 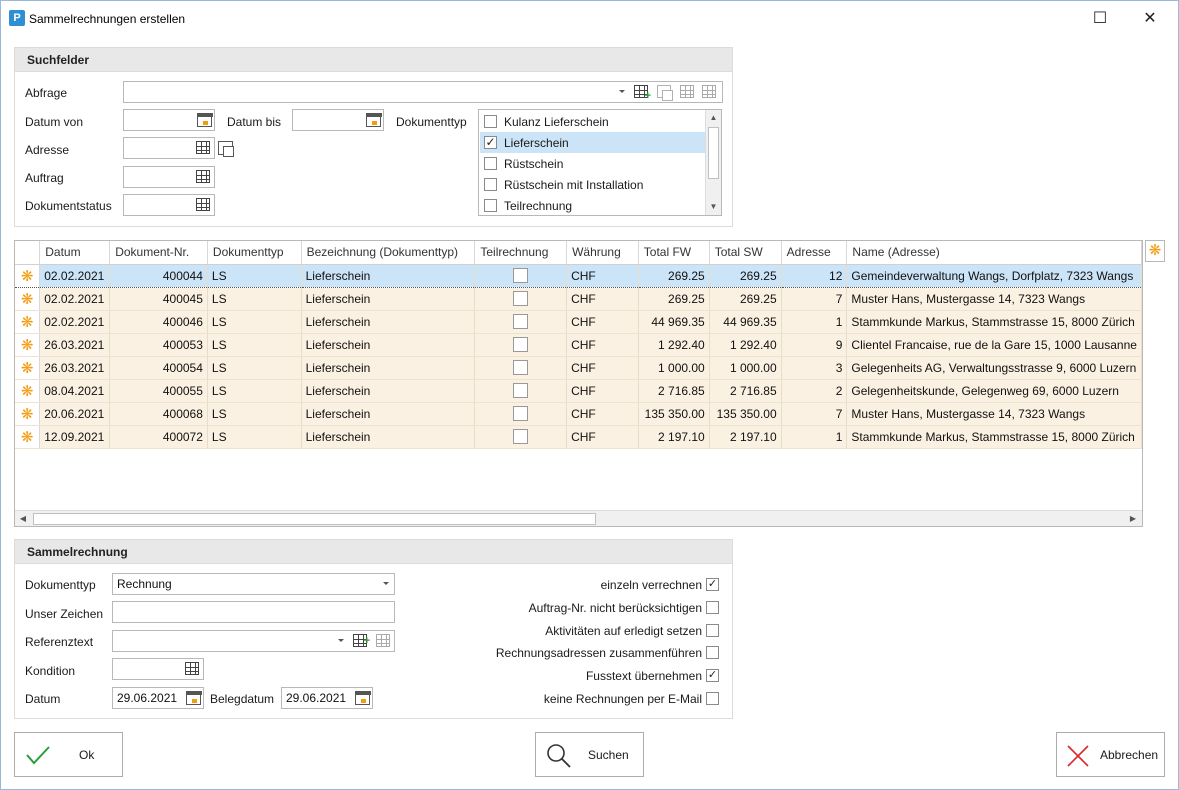 I want to click on doctype-checkbox: ✓, so click(x=490, y=142).